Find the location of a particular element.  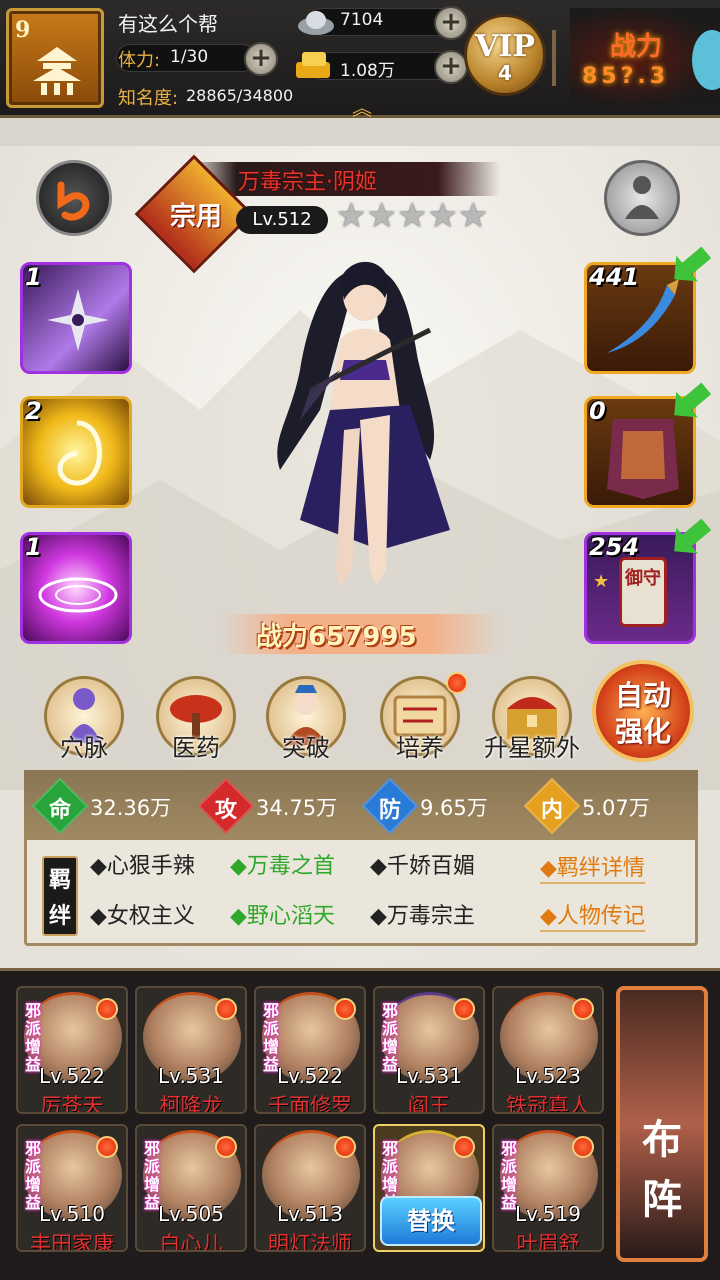

equip-level: 254 is located at coordinates (614, 547).